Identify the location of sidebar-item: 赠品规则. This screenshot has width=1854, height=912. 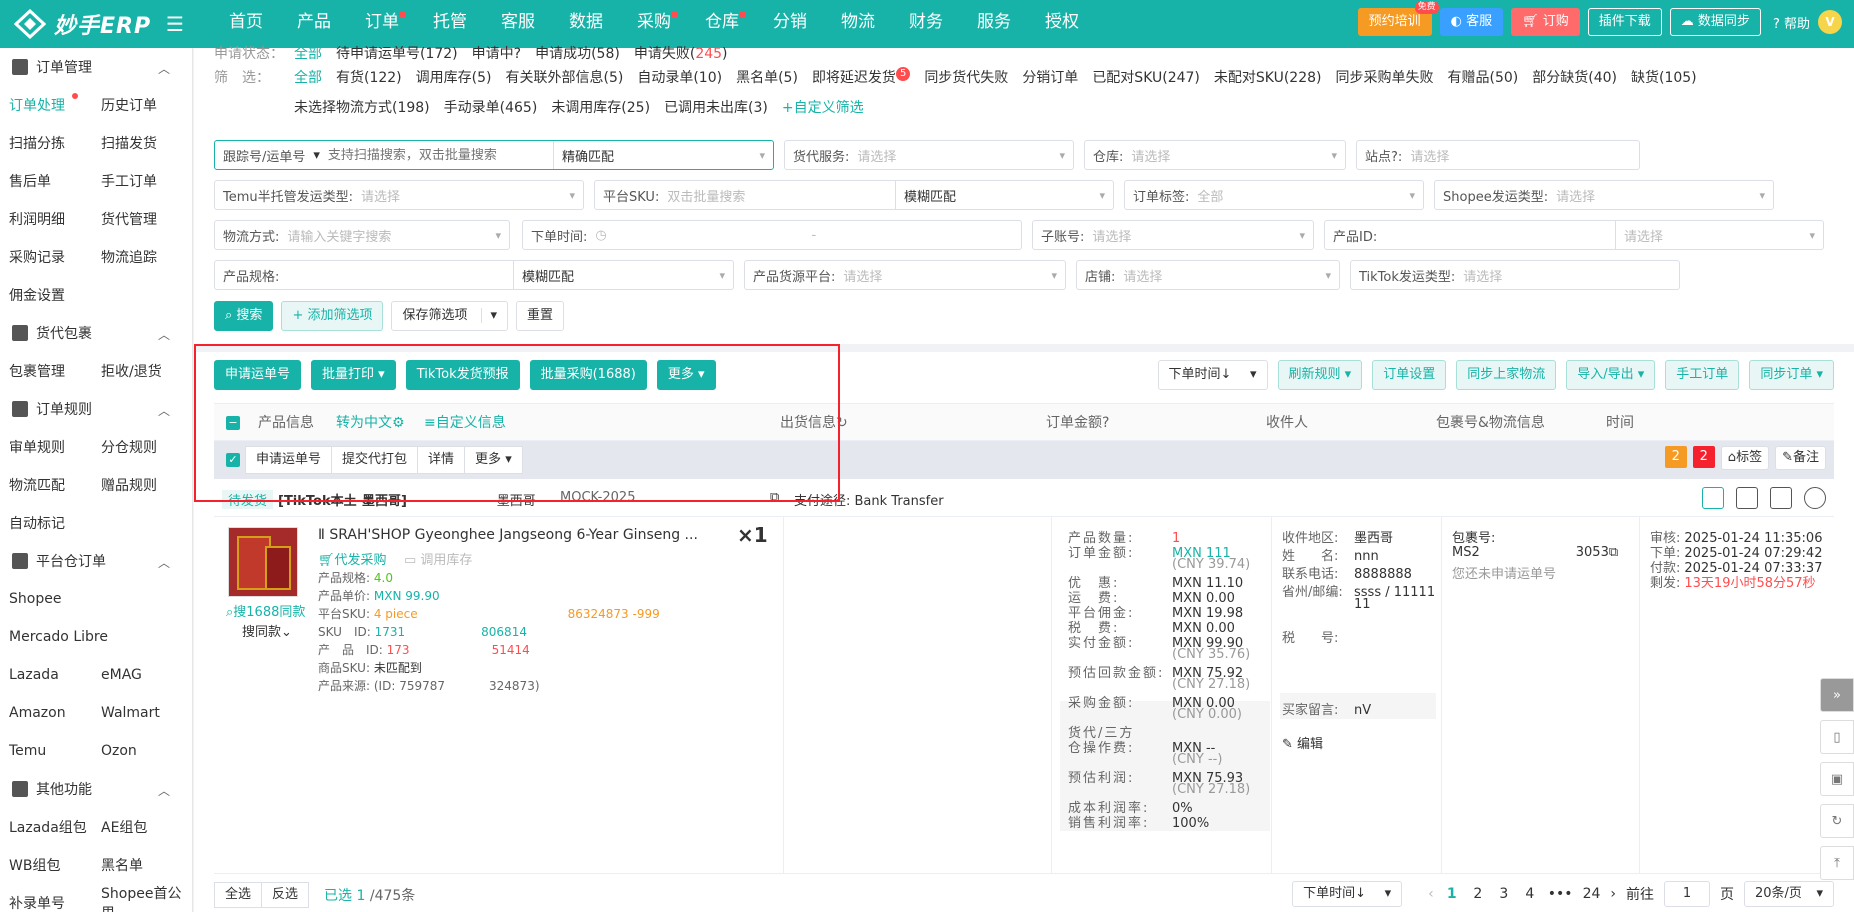
(138, 485).